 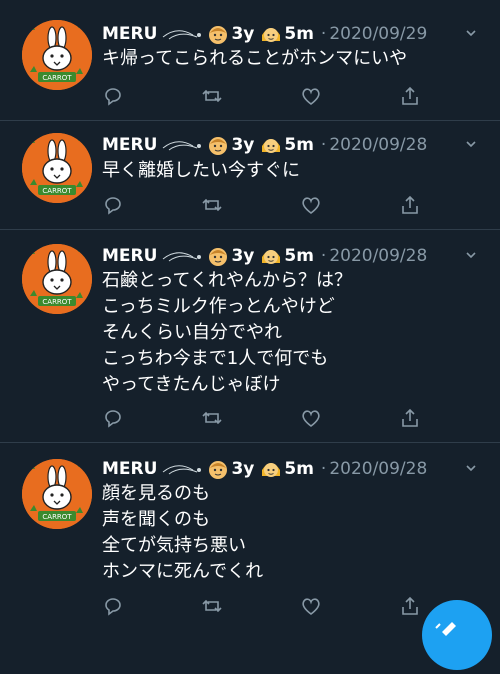 What do you see at coordinates (255, 58) in the screenshot?
I see `tweet-text: キ帰ってこられることがホンマにいや` at bounding box center [255, 58].